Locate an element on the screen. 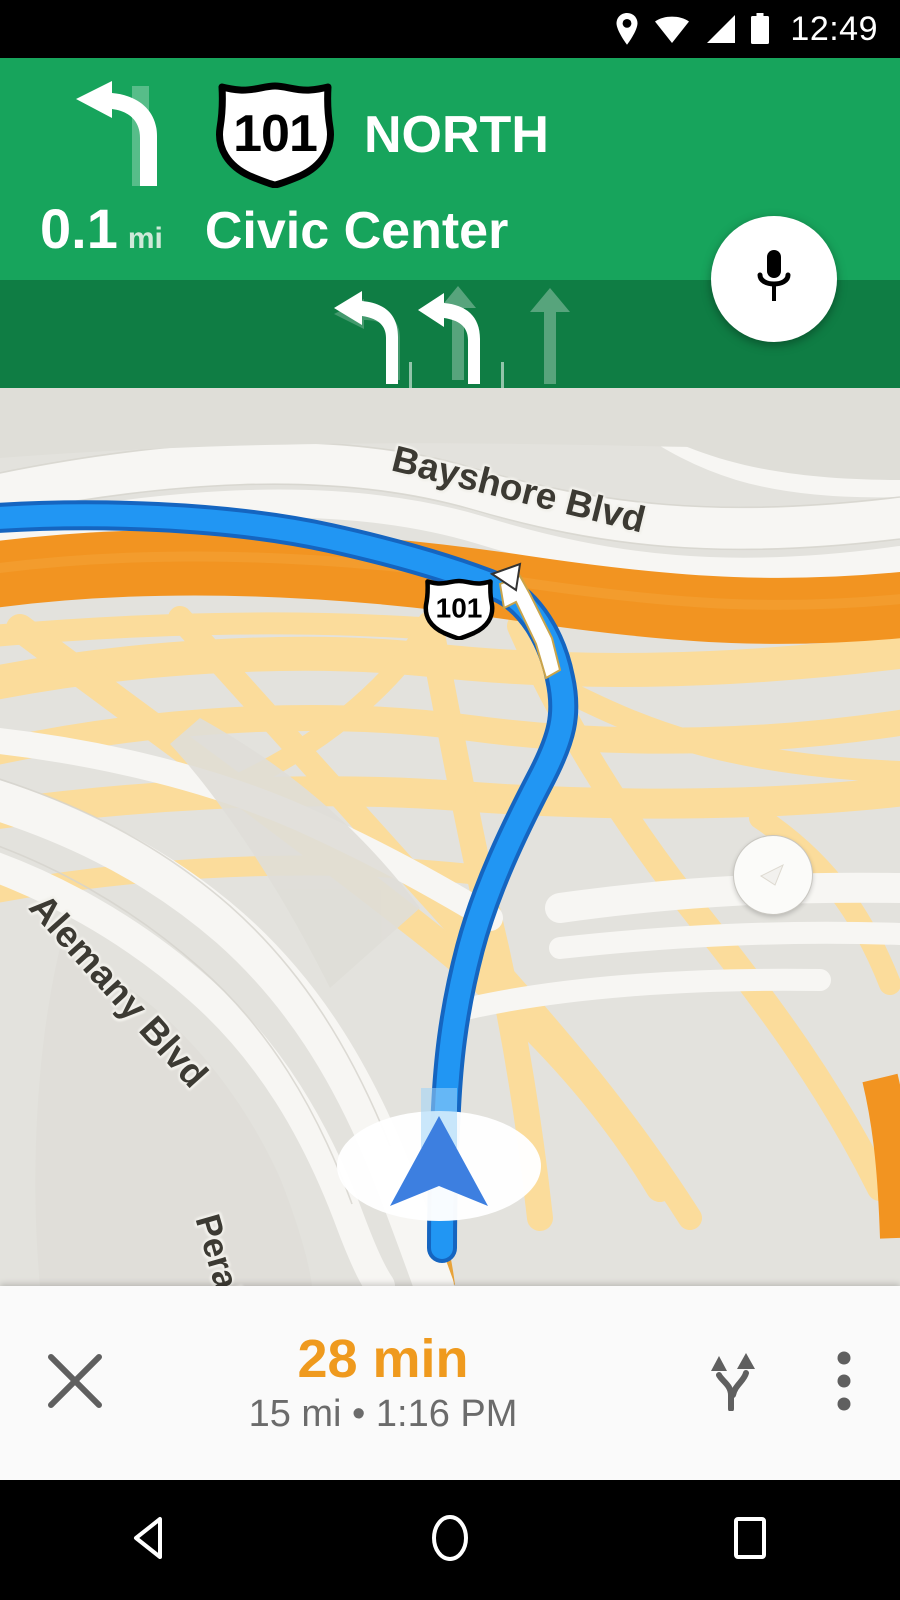 This screenshot has width=900, height=1600. distance-street-row: 0.1 mi Civic Center is located at coordinates (274, 232).